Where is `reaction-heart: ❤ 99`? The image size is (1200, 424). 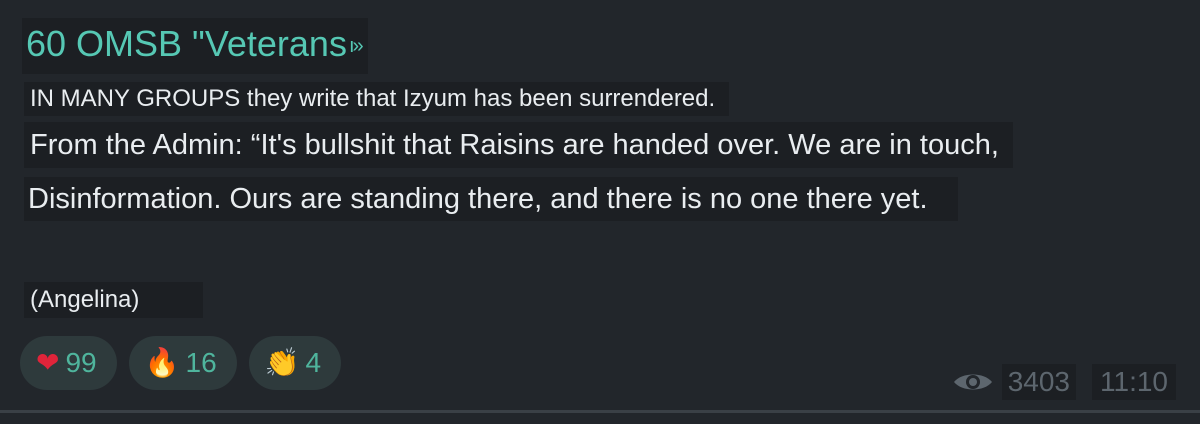
reaction-heart: ❤ 99 is located at coordinates (68, 363).